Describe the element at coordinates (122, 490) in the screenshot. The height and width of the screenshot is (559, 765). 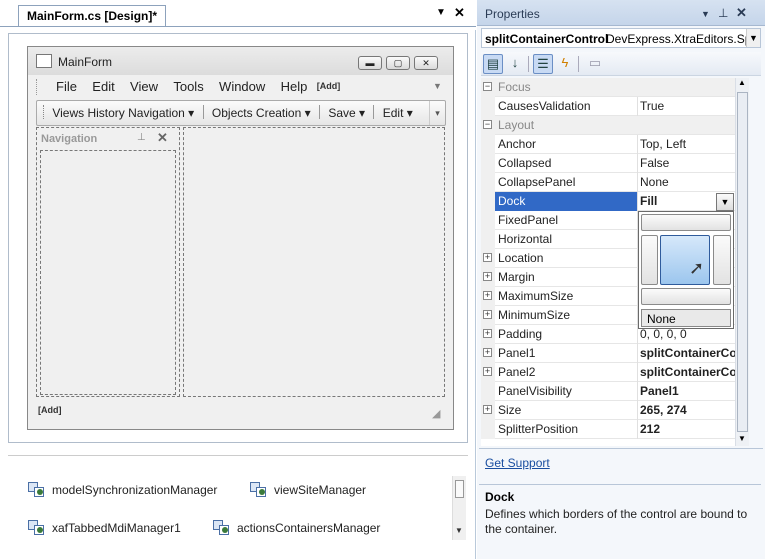
I see `component-model-synchronization-manager: modelSynchronizationManager` at that location.